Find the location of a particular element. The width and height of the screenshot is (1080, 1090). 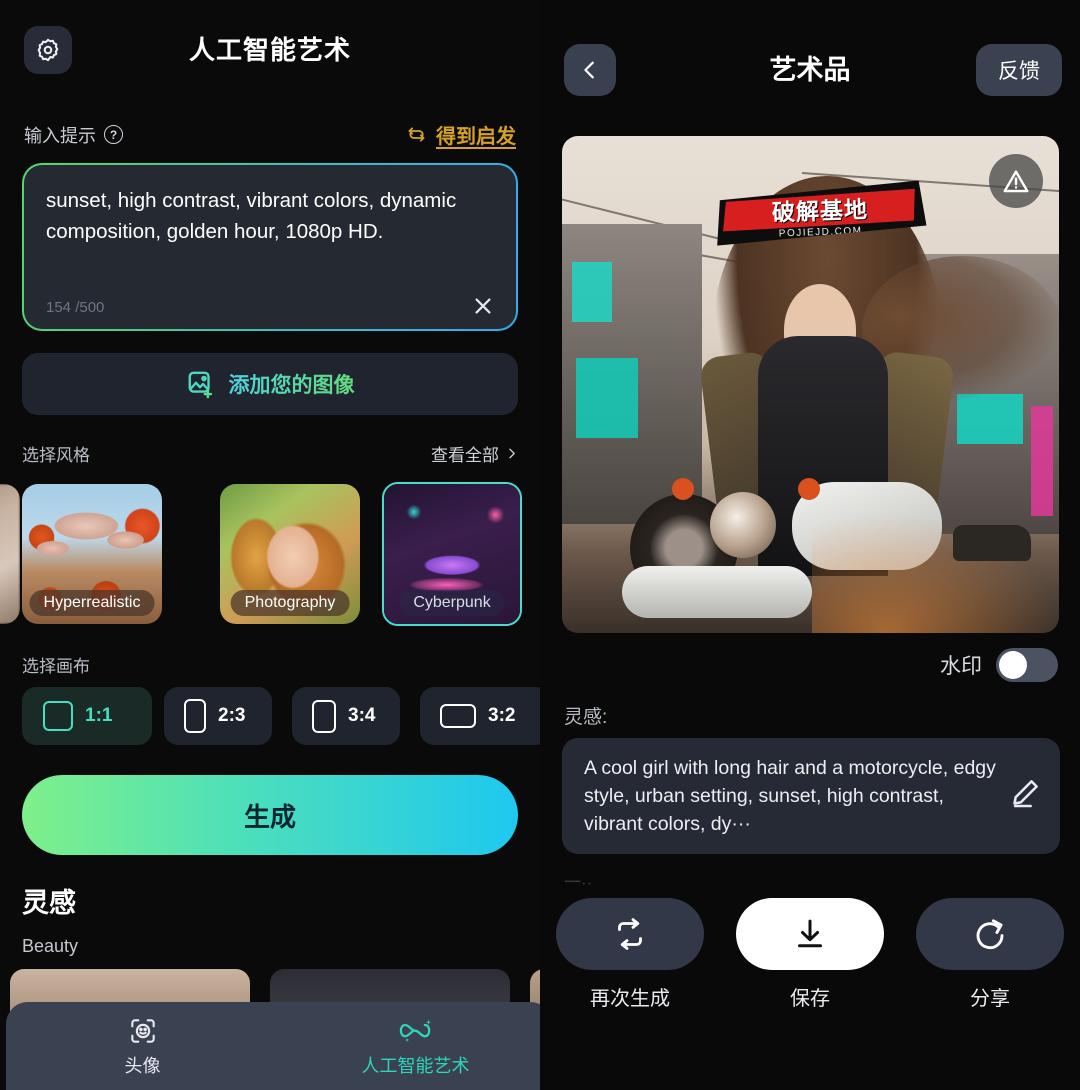

style-thumbnail is located at coordinates (10, 554).